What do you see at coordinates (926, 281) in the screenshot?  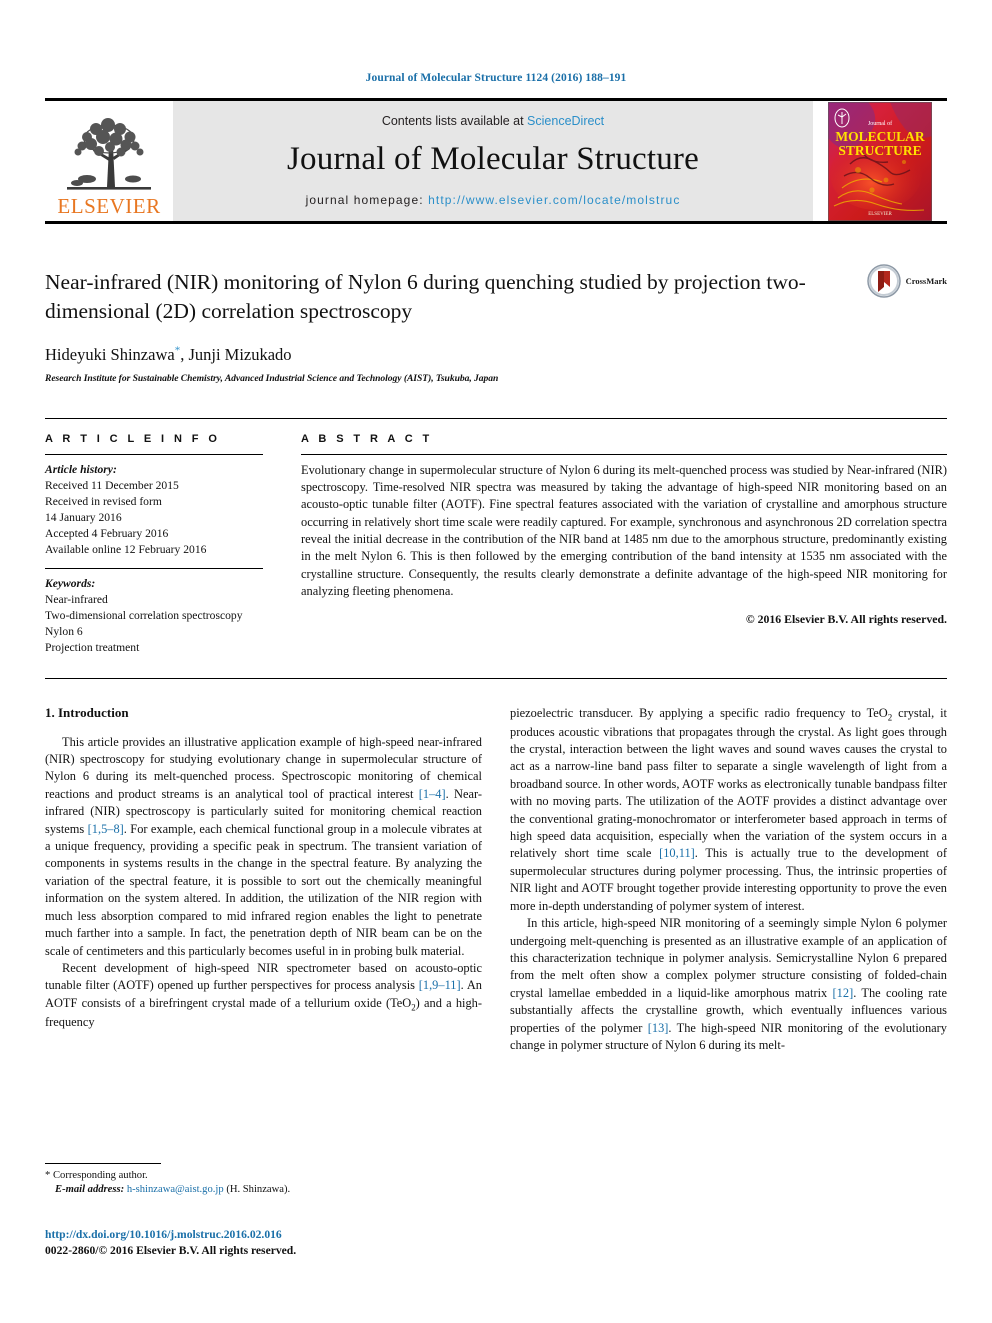 I see `crossmark-label: CrossMark` at bounding box center [926, 281].